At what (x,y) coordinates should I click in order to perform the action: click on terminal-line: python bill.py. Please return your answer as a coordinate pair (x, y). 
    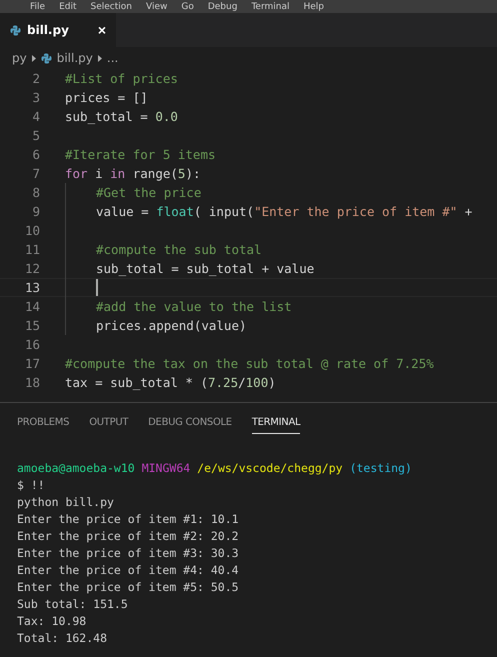
    Looking at the image, I should click on (66, 502).